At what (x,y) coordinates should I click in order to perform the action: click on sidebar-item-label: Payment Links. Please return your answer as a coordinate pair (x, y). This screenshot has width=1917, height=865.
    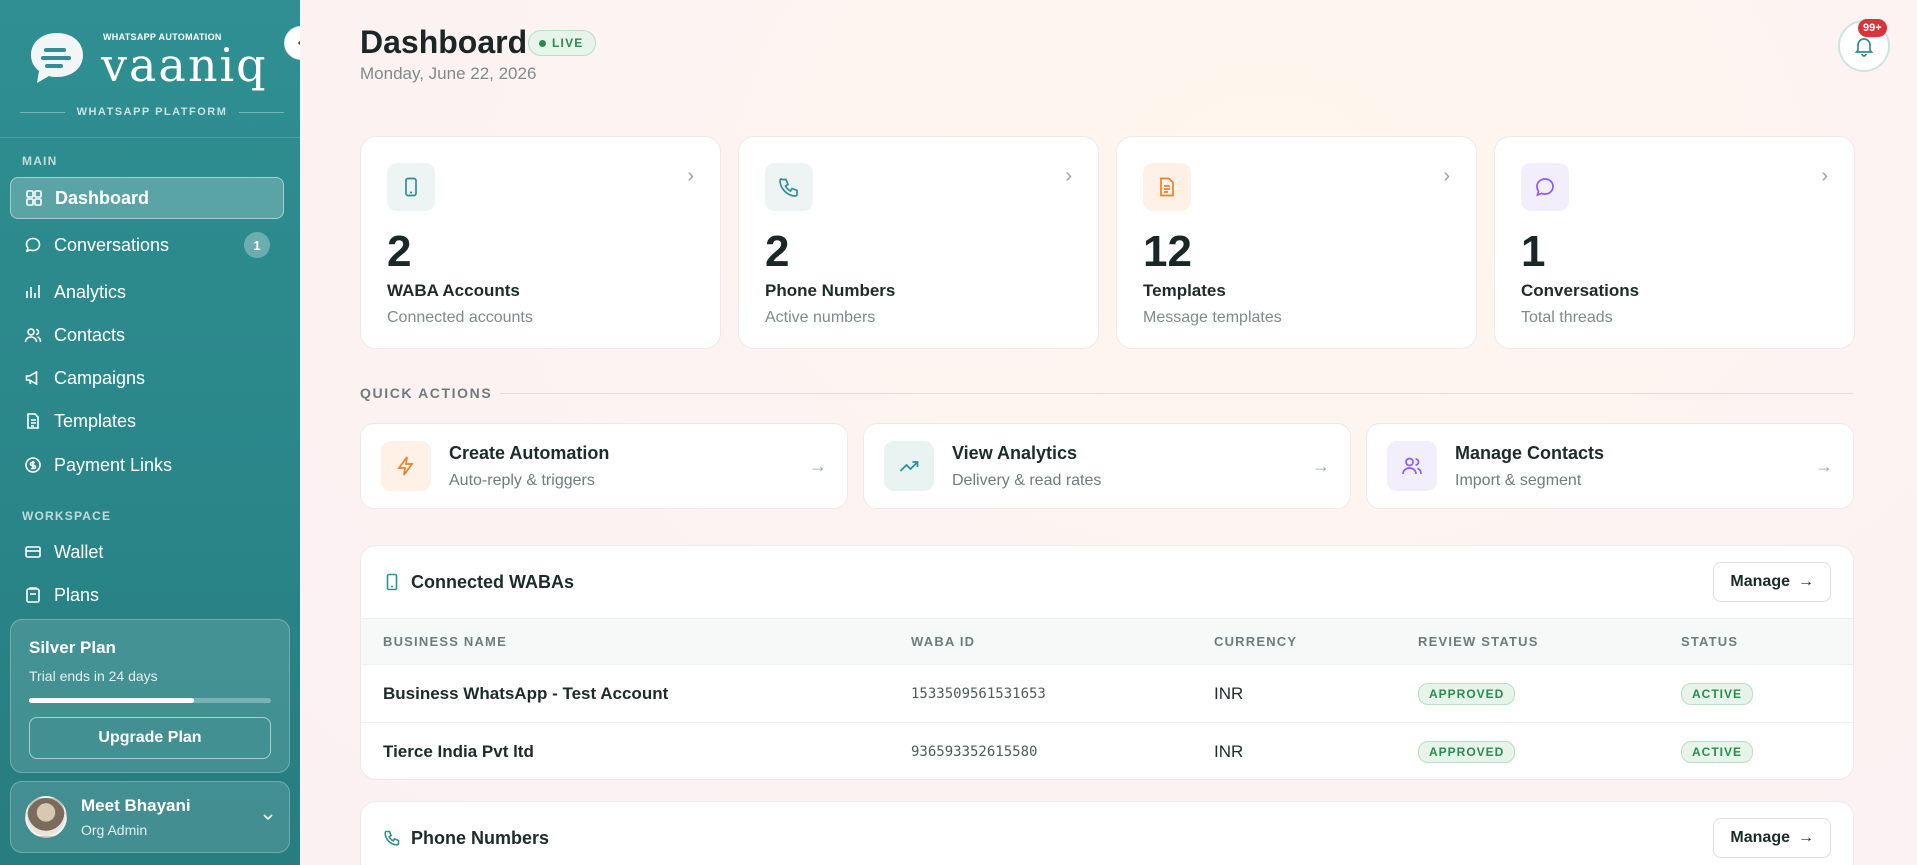
    Looking at the image, I should click on (113, 464).